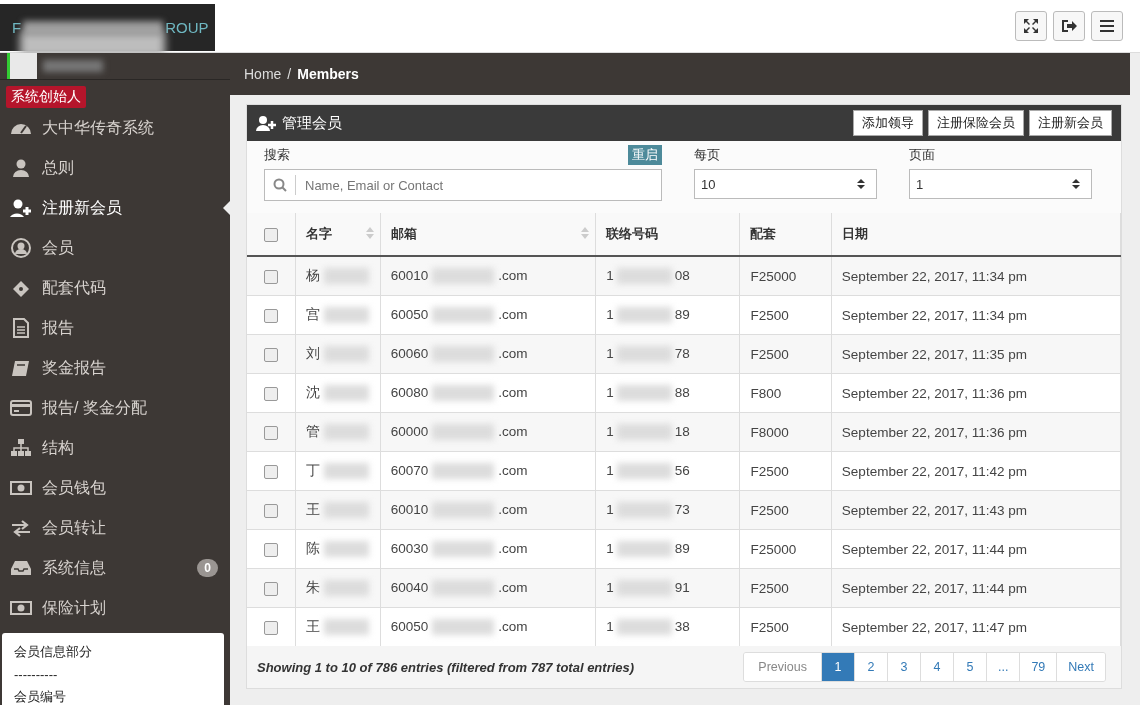 Image resolution: width=1140 pixels, height=705 pixels. I want to click on info-text: ----------, so click(36, 674).